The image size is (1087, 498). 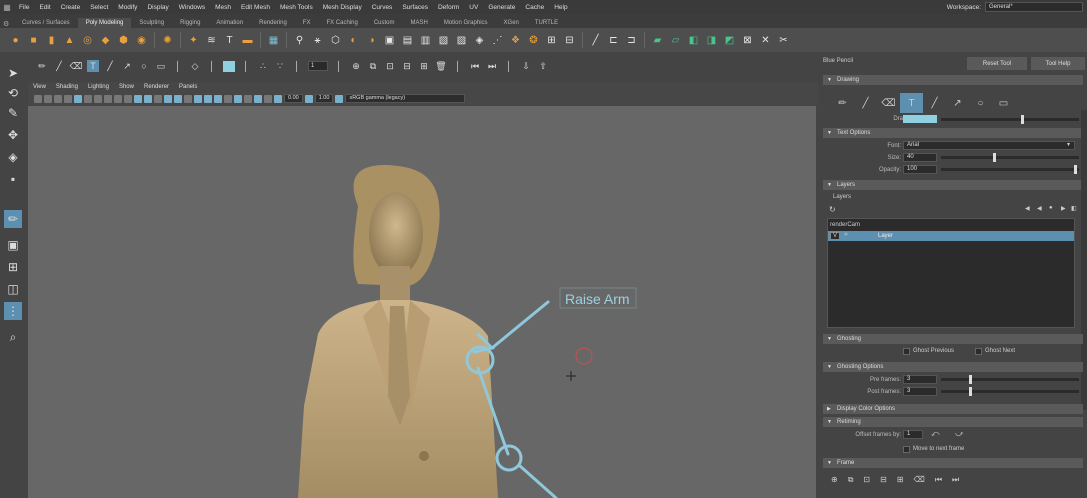 I want to click on zoom-search-icon: ⌕, so click(x=13, y=337).